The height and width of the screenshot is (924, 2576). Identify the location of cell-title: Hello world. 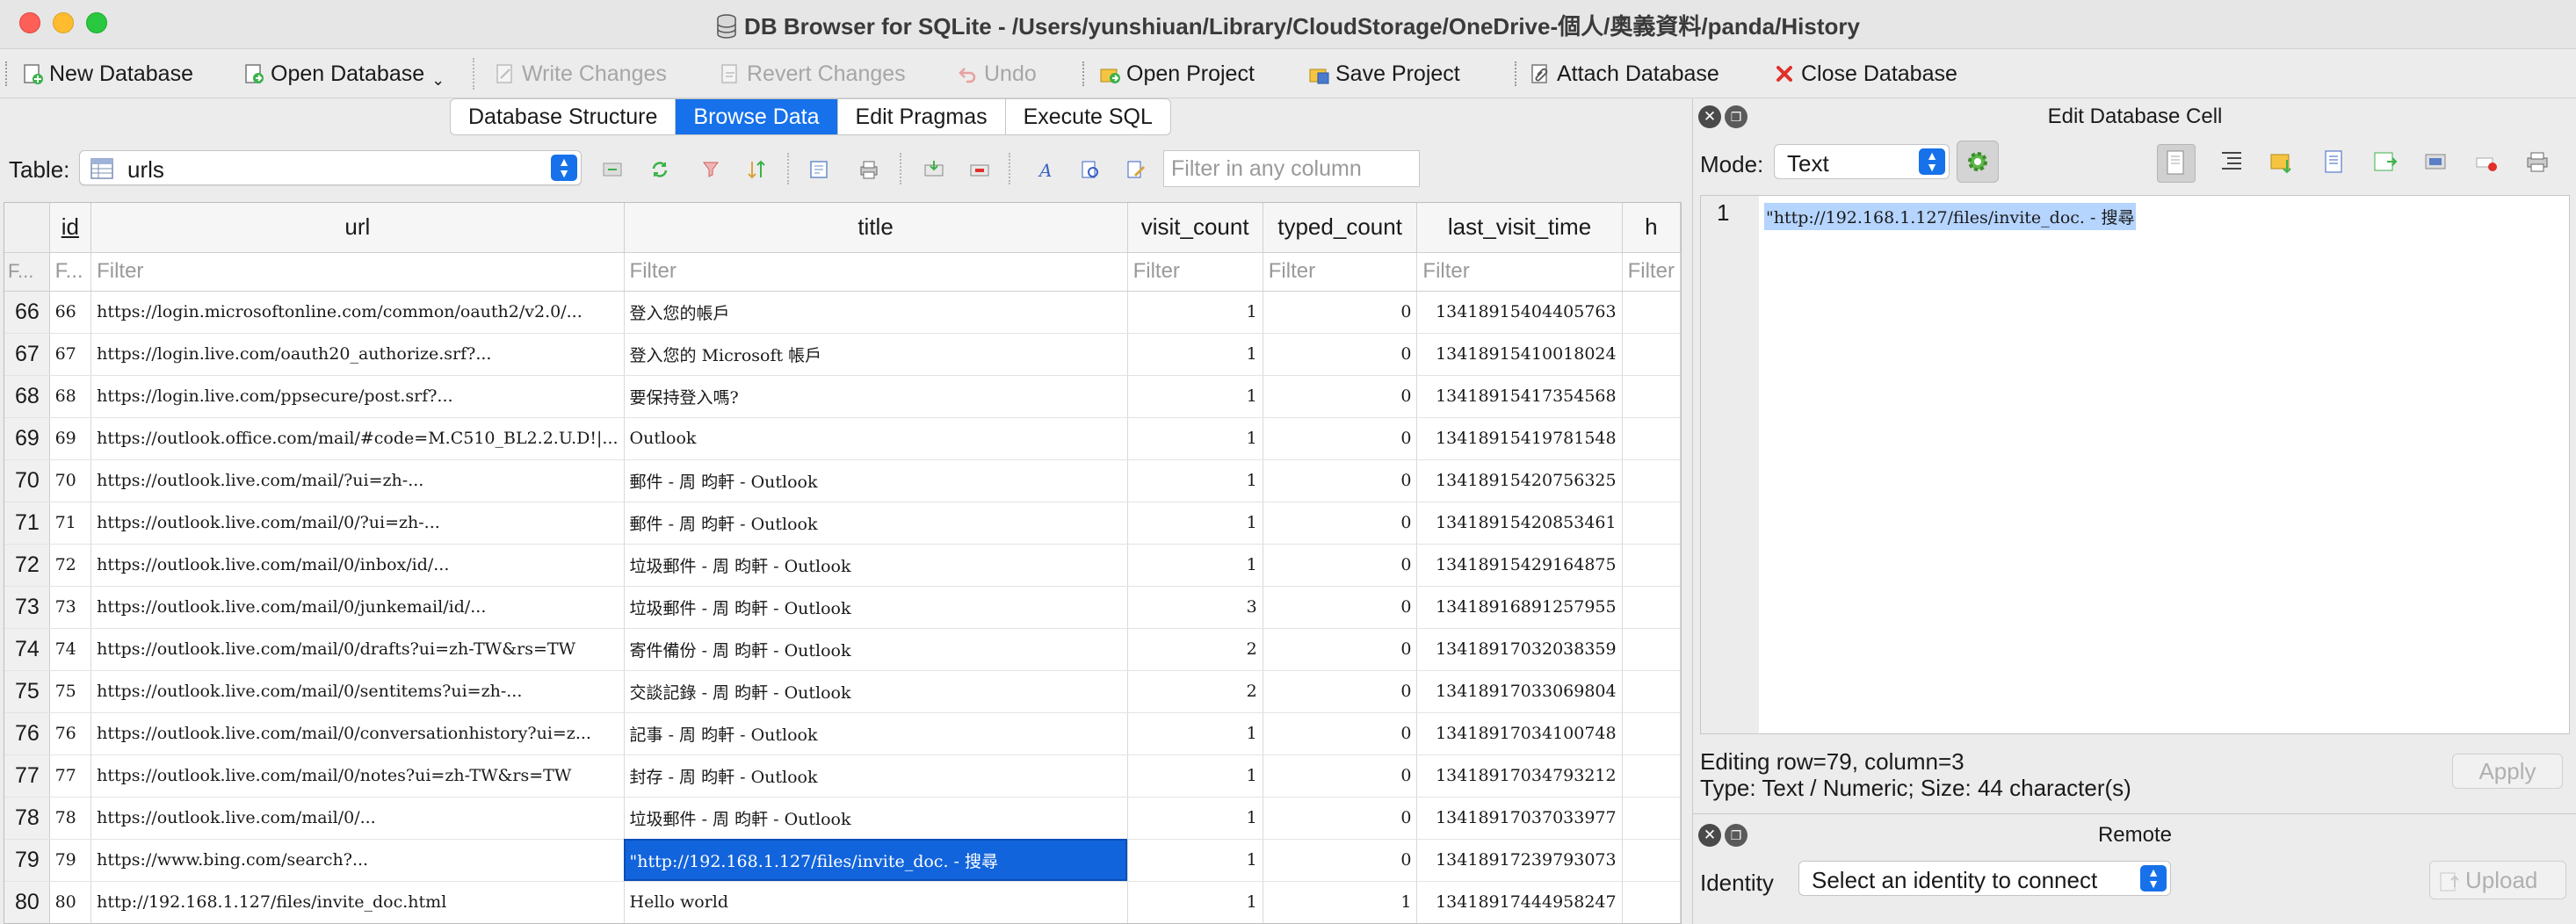
(876, 902).